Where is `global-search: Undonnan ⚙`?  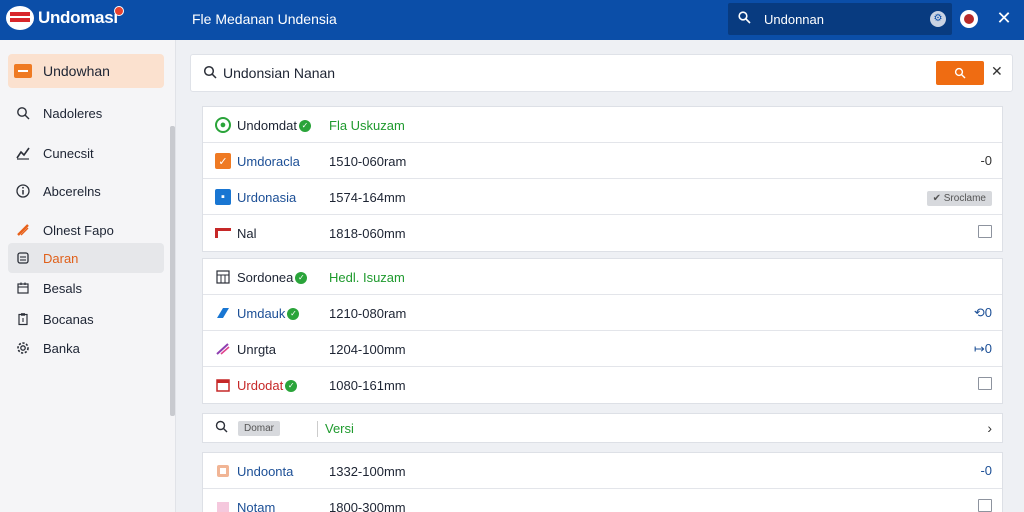 global-search: Undonnan ⚙ is located at coordinates (840, 19).